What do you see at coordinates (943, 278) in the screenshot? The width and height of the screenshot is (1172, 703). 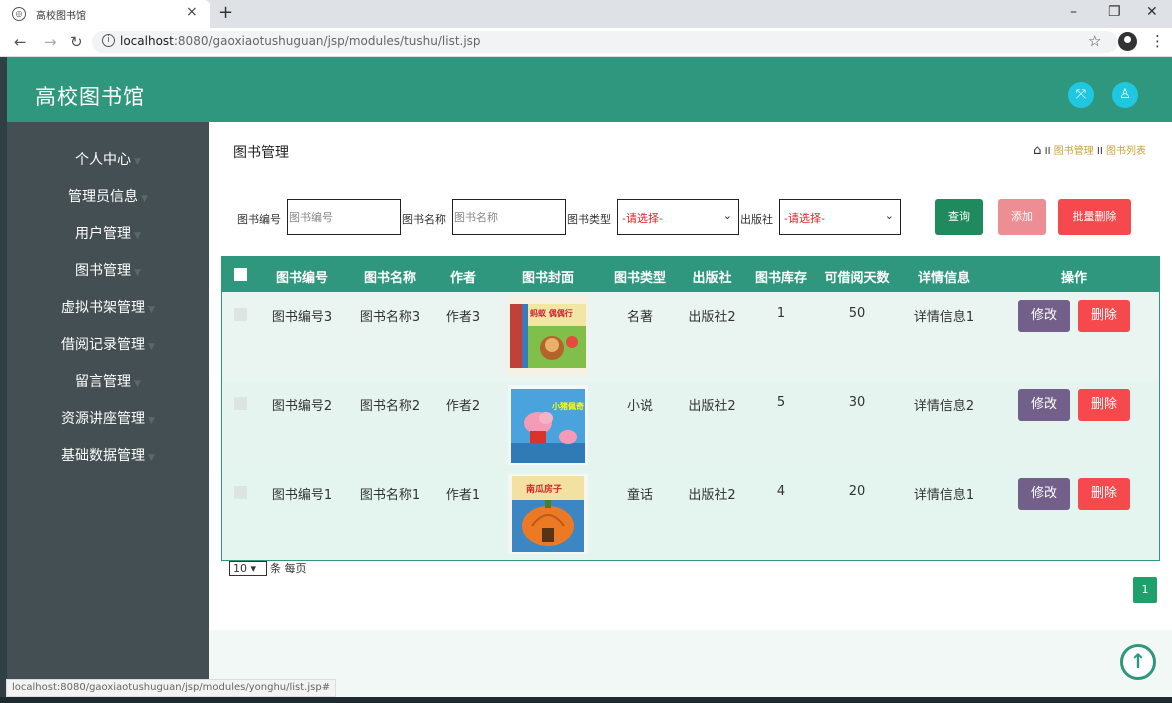 I see `header-detail: 详情信息` at bounding box center [943, 278].